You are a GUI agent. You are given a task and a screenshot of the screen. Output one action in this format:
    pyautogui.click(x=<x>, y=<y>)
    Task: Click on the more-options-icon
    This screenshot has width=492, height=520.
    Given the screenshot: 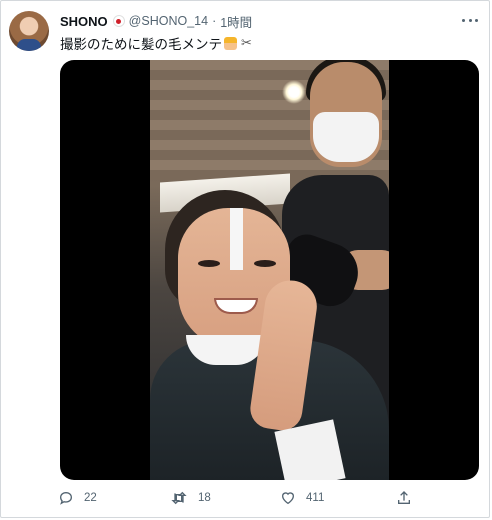 What is the action you would take?
    pyautogui.click(x=470, y=20)
    